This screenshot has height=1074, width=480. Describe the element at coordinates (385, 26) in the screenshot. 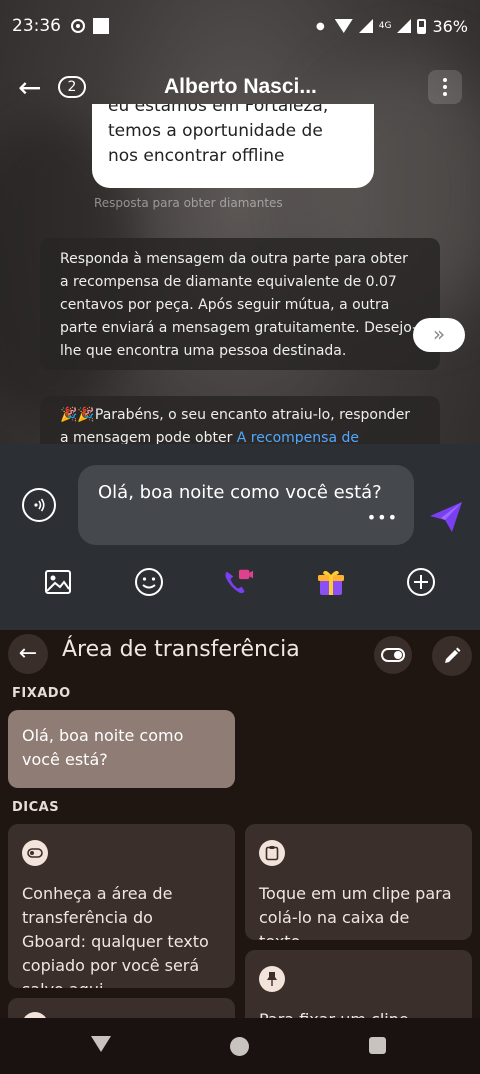

I see `network-type: 4G` at that location.